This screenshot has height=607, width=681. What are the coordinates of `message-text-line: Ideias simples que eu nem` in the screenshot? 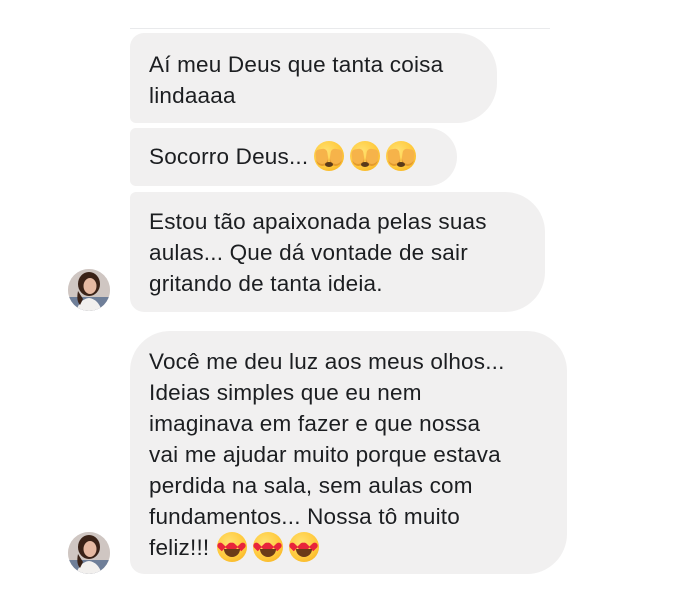 It's located at (285, 392).